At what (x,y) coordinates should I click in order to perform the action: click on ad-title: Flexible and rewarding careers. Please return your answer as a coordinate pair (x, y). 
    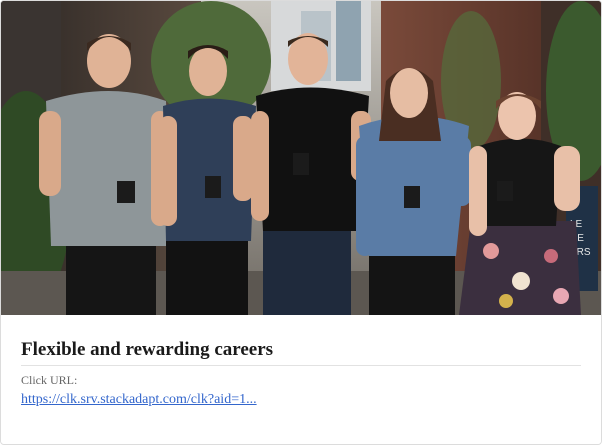
    Looking at the image, I should click on (147, 349).